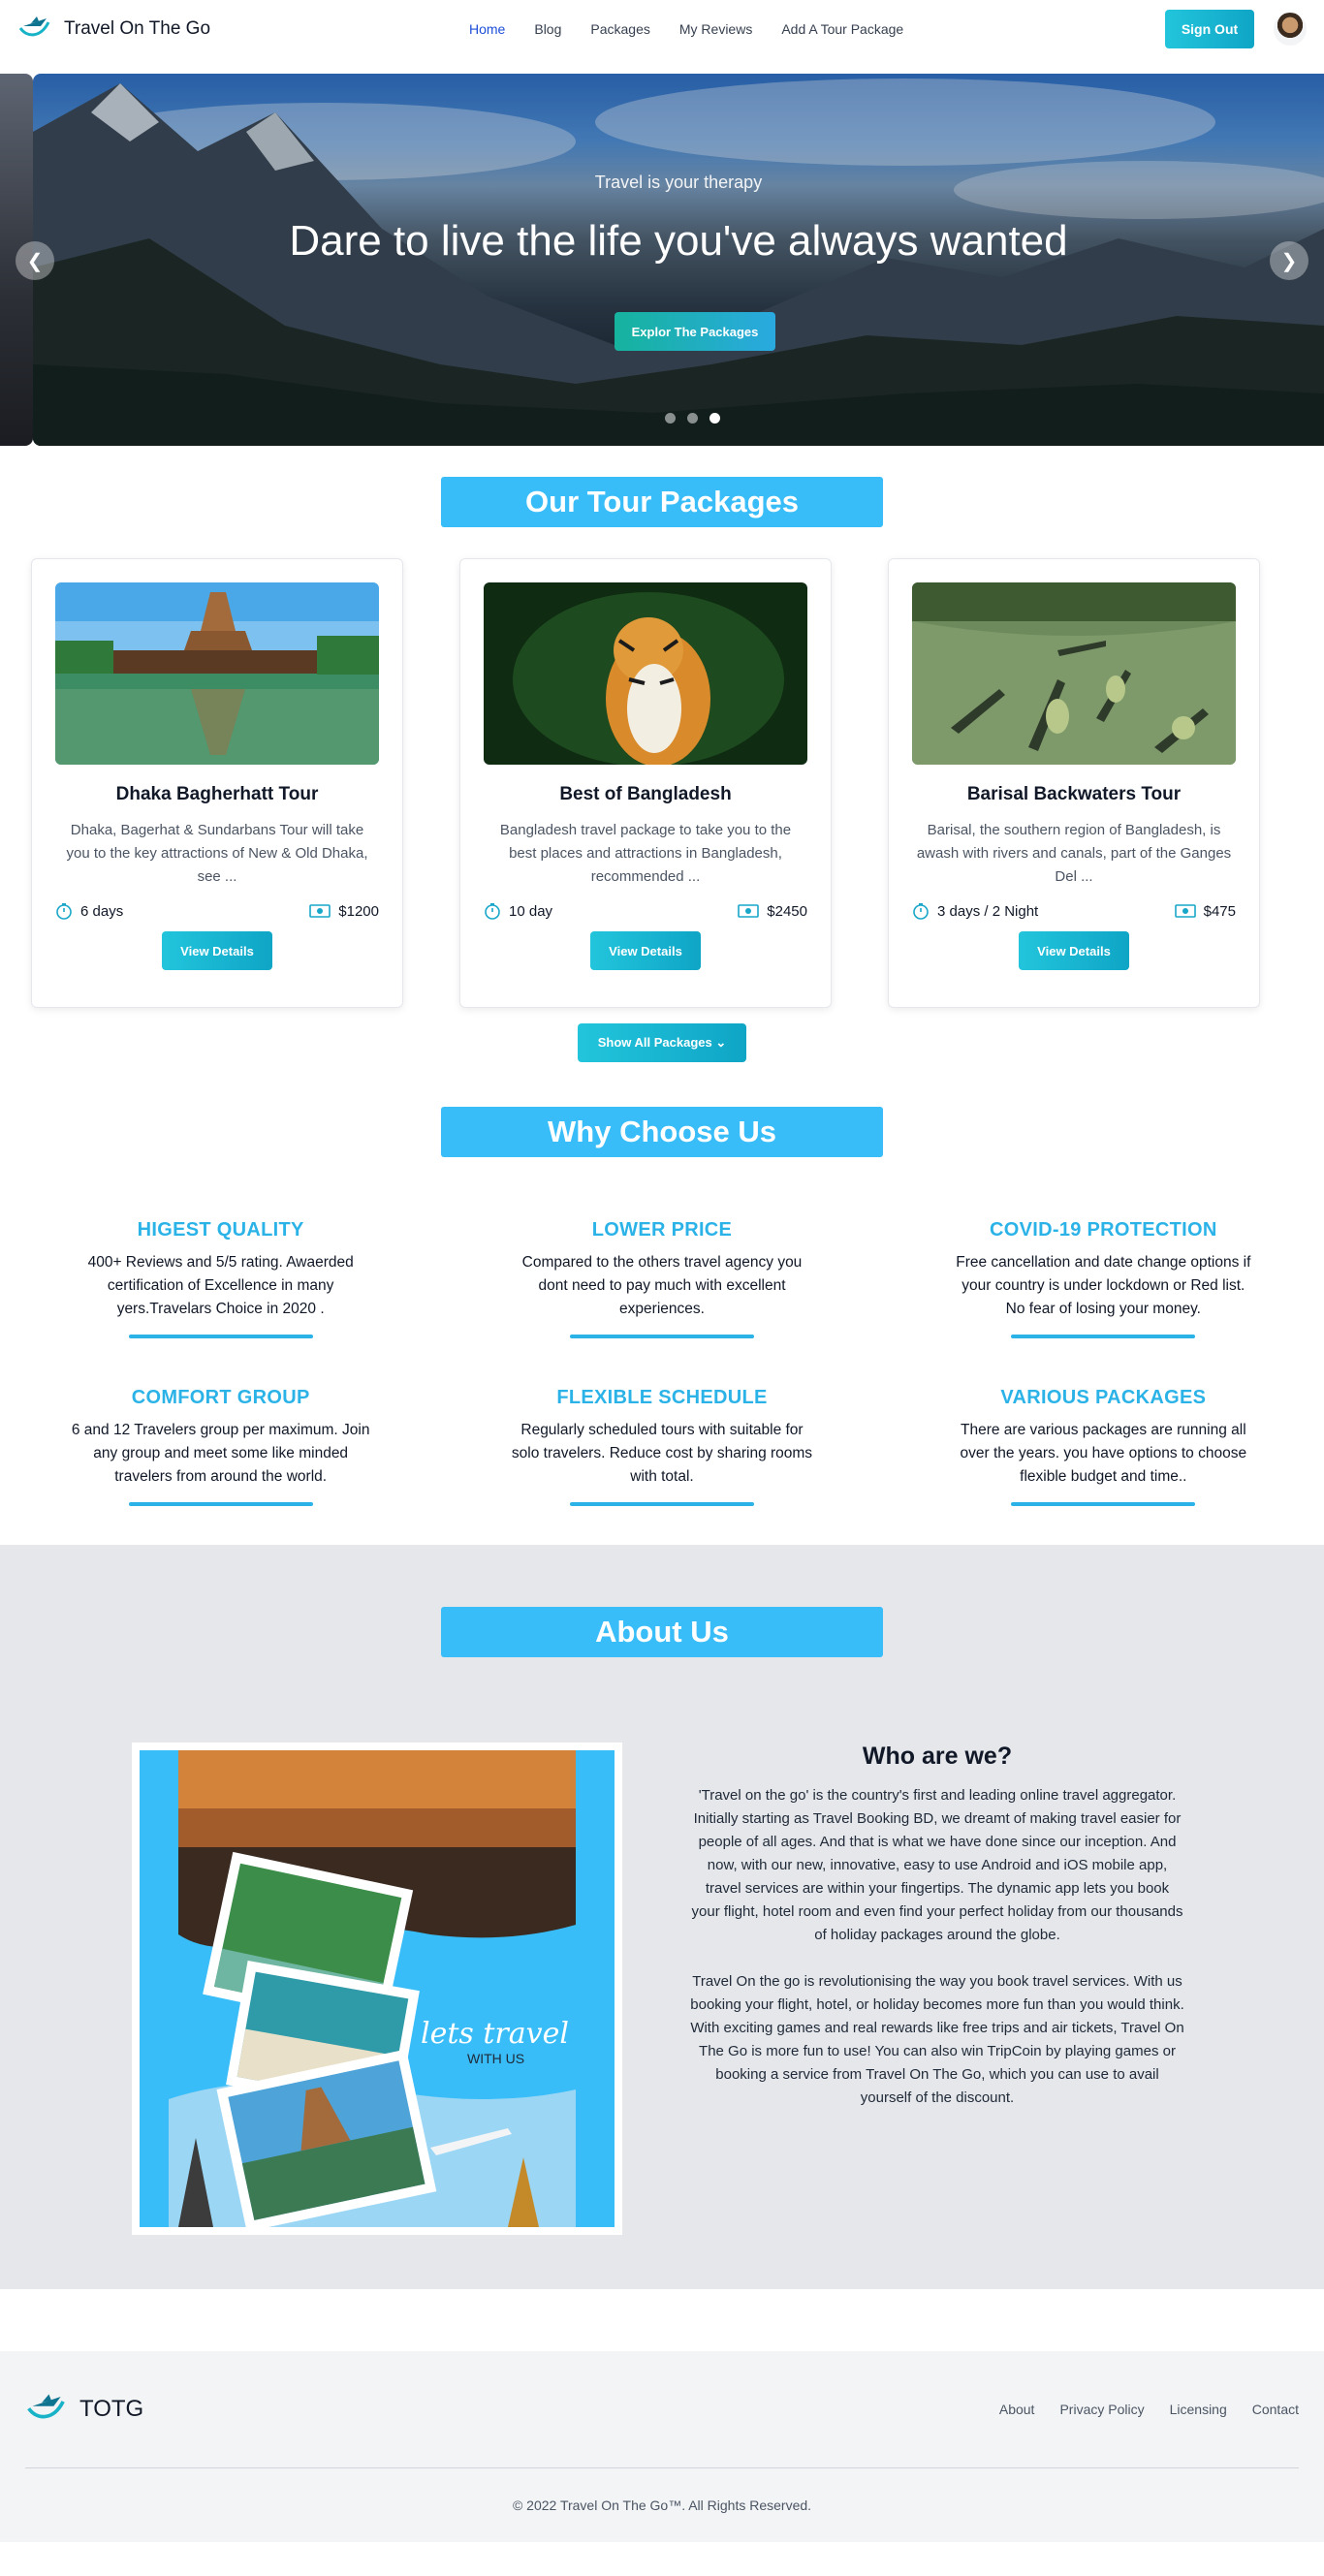  I want to click on package-image-tiger, so click(645, 673).